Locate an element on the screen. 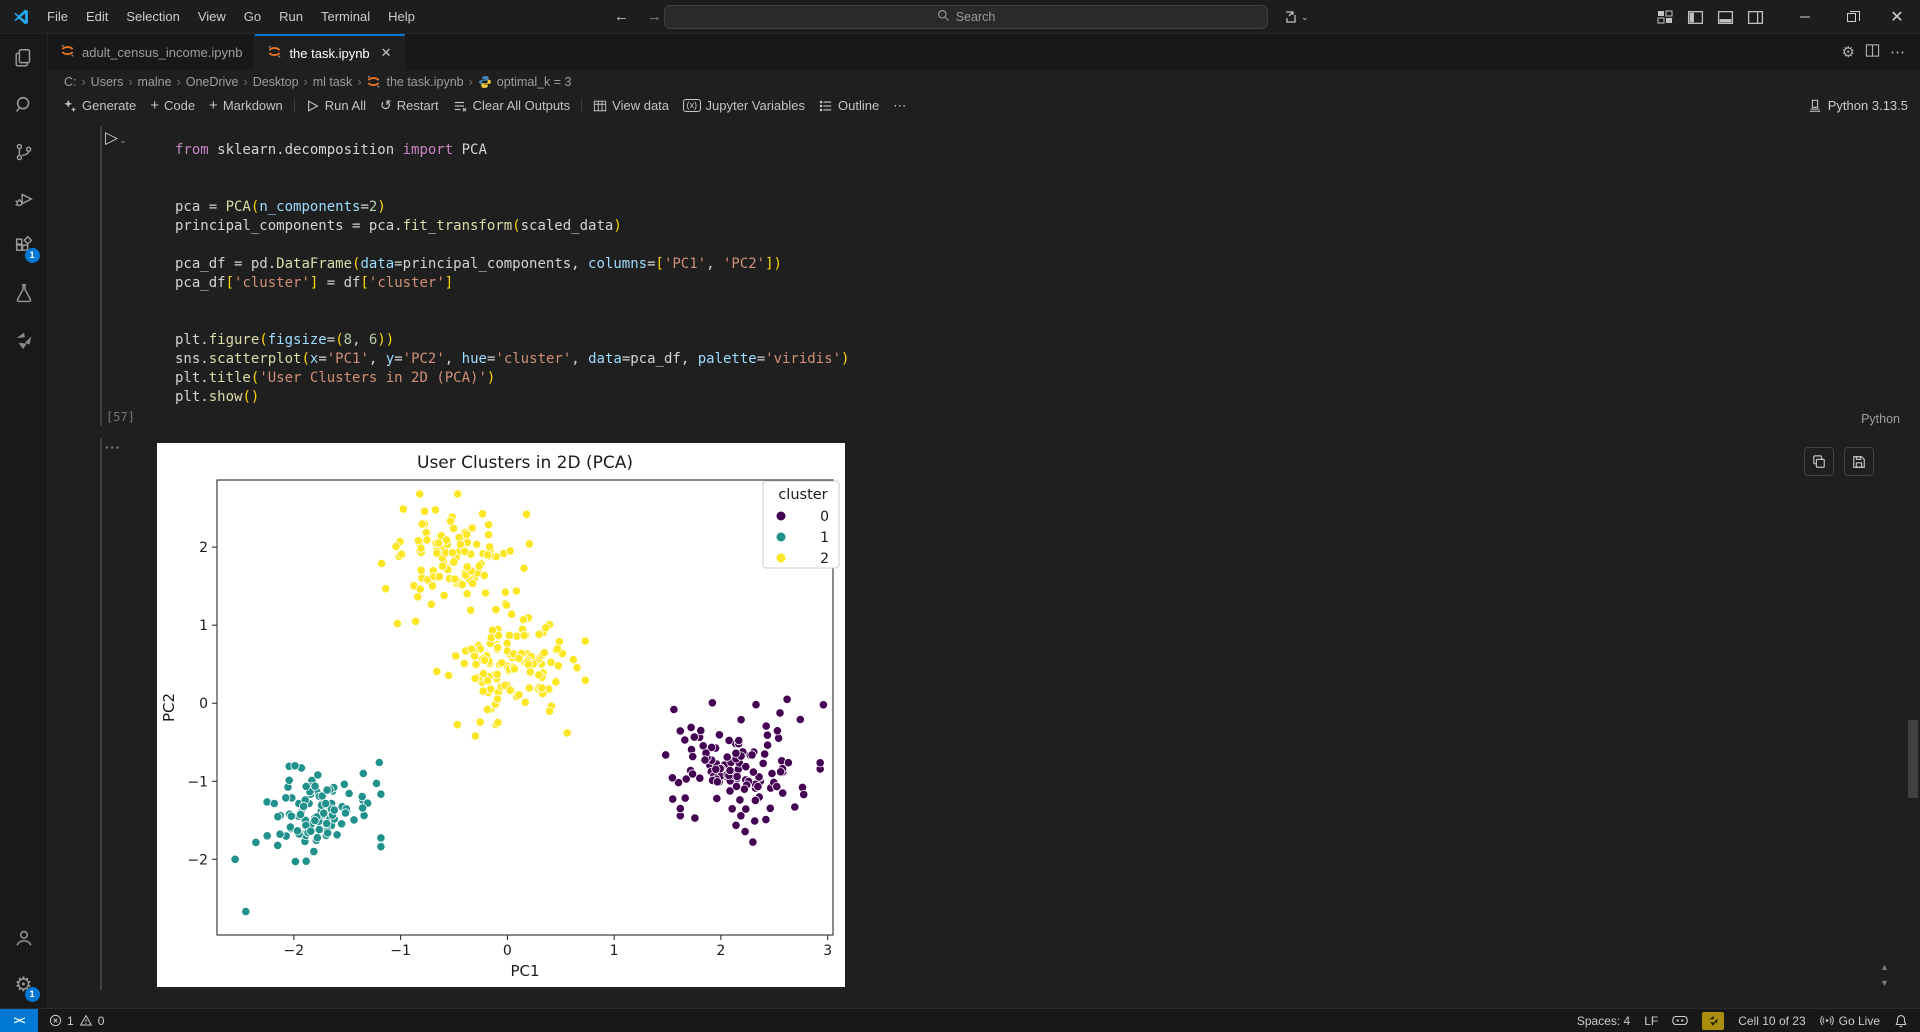 This screenshot has width=1920, height=1032. svg-text: −1 is located at coordinates (197, 782).